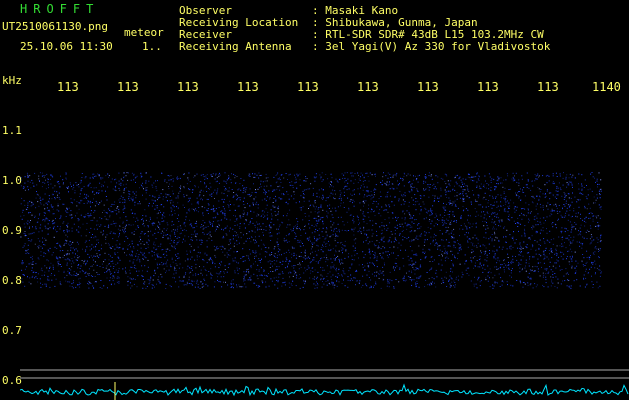 This screenshot has height=400, width=629. What do you see at coordinates (60, 9) in the screenshot?
I see `app-title: HROFFT` at bounding box center [60, 9].